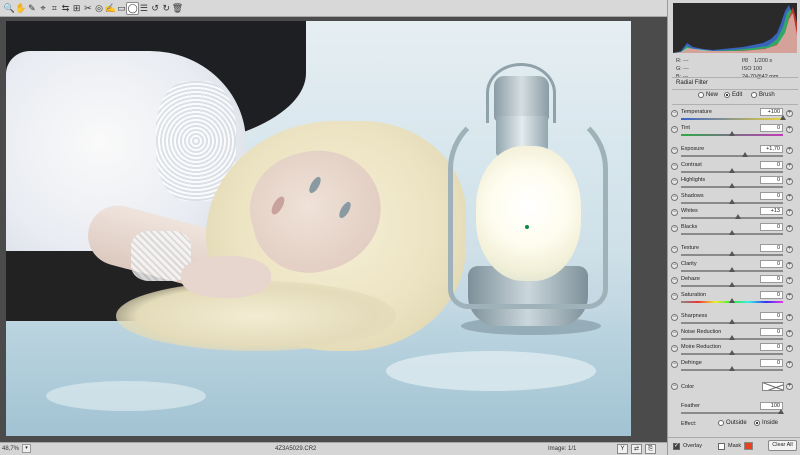 The width and height of the screenshot is (800, 455). I want to click on mask-label: Mask, so click(735, 446).